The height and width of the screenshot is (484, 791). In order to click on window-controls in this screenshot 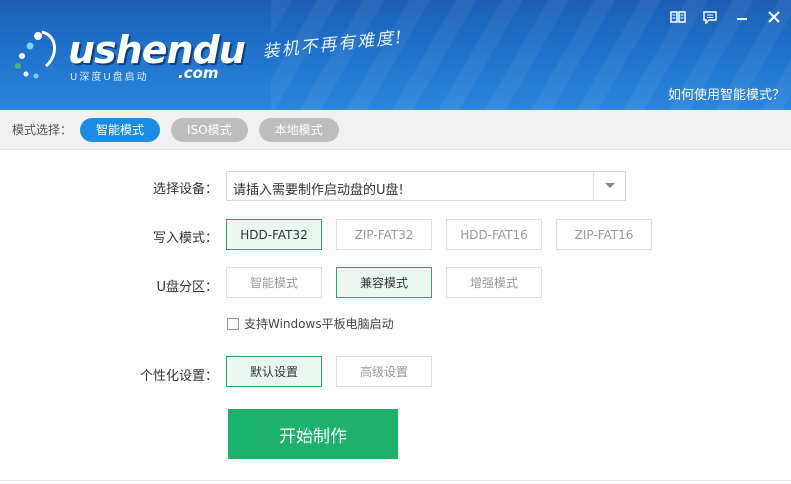, I will do `click(726, 17)`.